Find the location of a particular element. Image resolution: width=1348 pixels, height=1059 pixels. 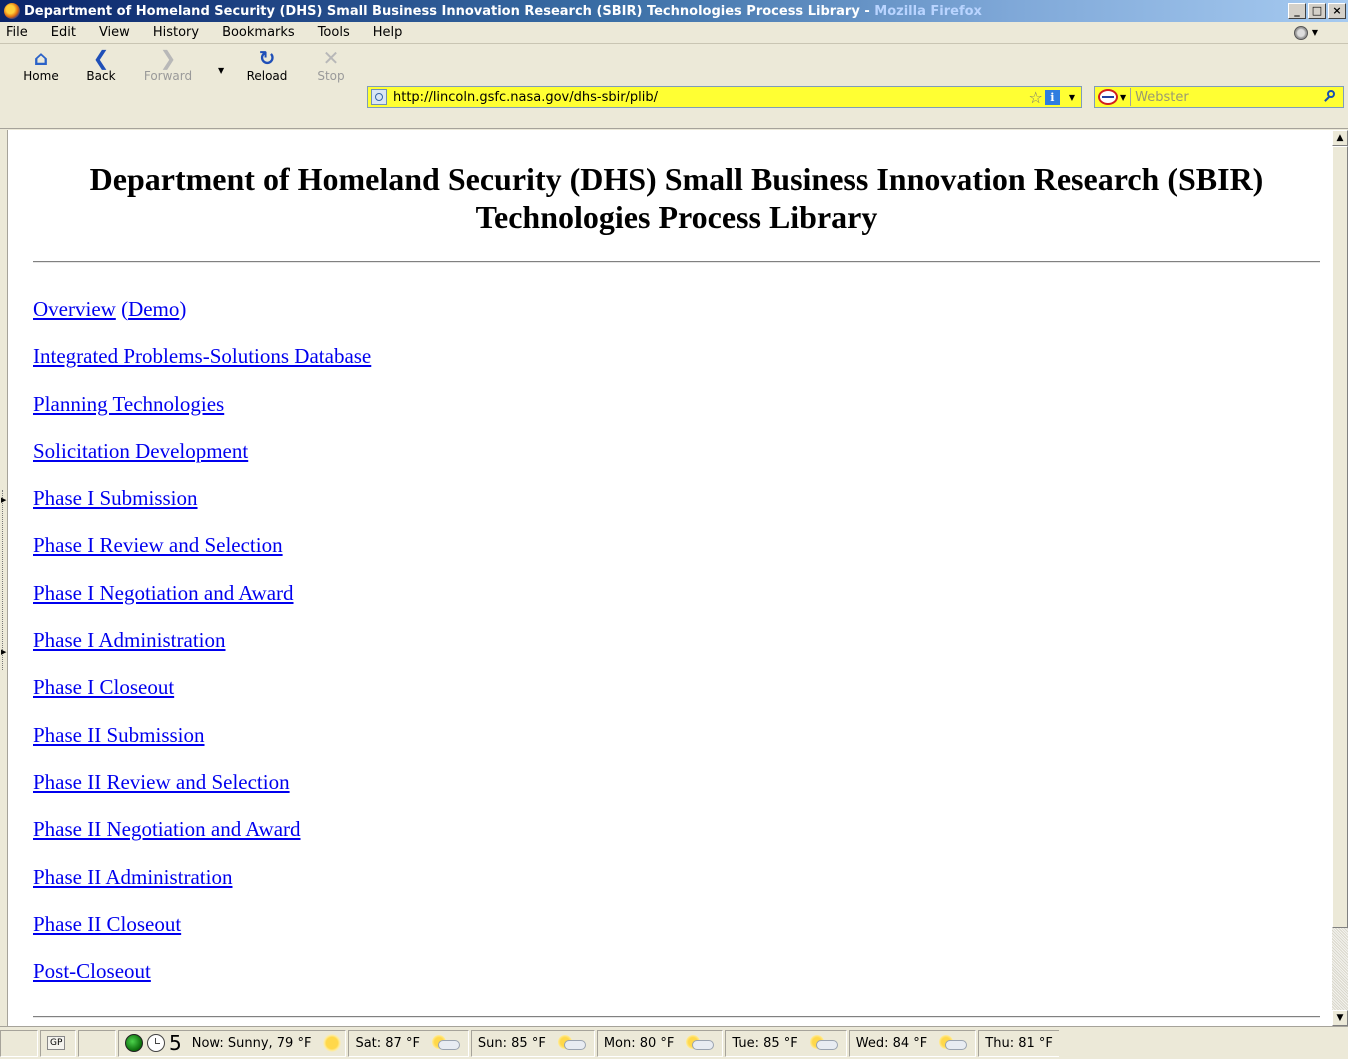

list-item: Phase II Negotiation and Award is located at coordinates (383, 839).